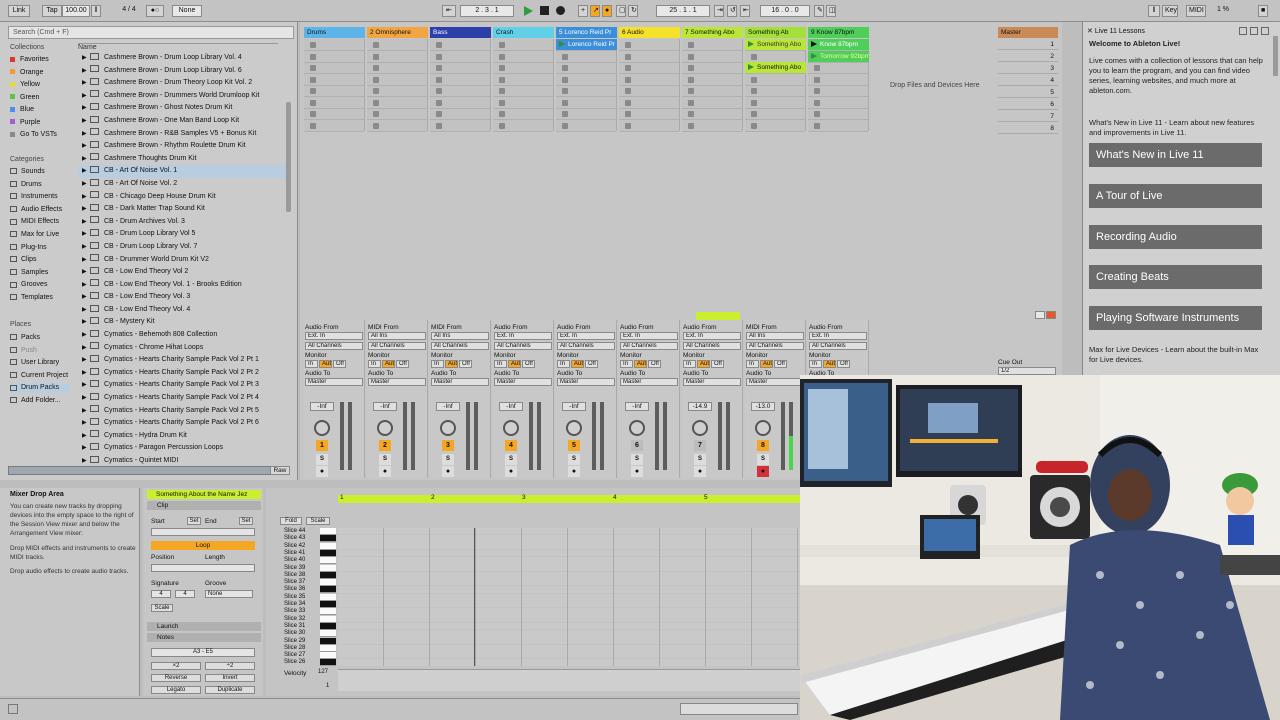 This screenshot has height=720, width=1280. Describe the element at coordinates (487, 11) in the screenshot. I see `arrangement-position: 2 . 3 . 1` at that location.